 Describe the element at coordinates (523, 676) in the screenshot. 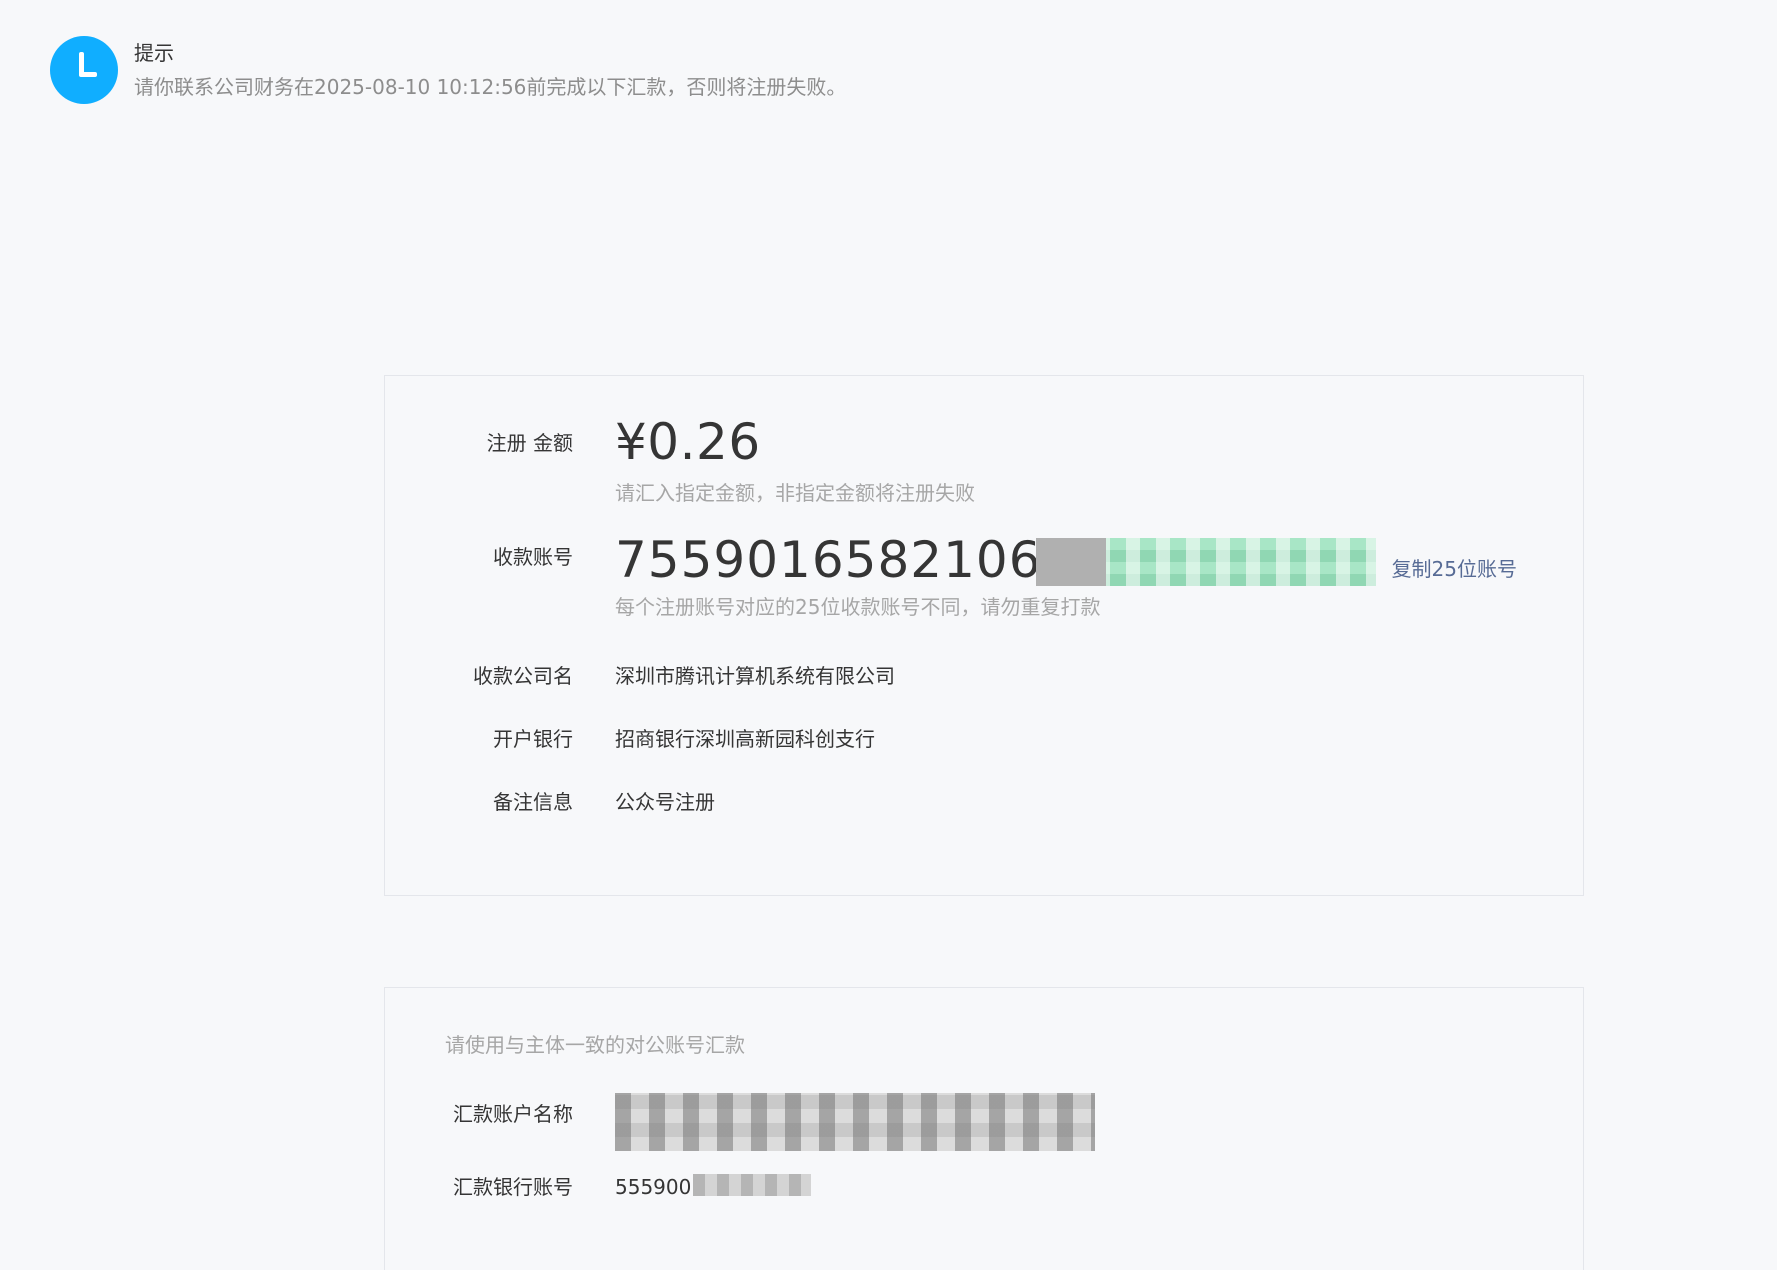

I see `company-label: 收款公司名` at that location.